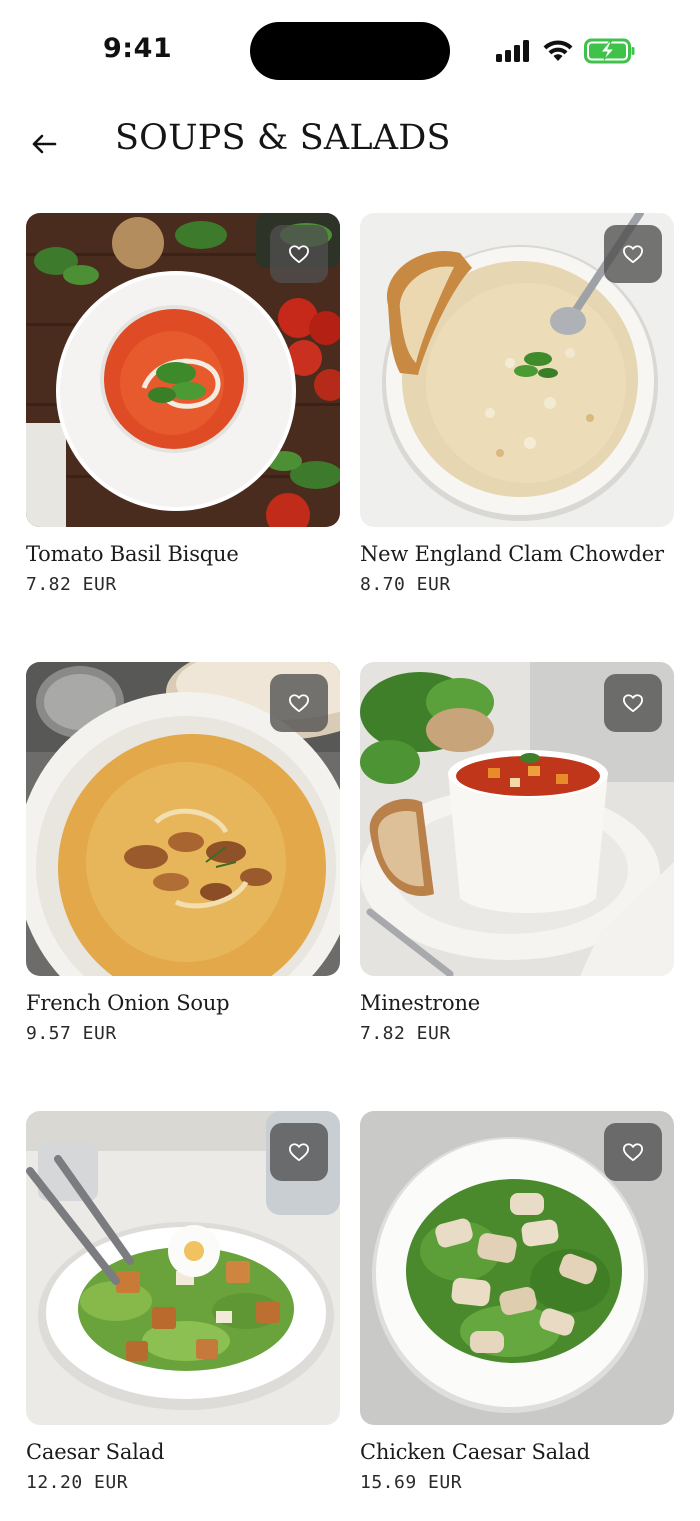  I want to click on status-bar: 9:41, so click(350, 50).